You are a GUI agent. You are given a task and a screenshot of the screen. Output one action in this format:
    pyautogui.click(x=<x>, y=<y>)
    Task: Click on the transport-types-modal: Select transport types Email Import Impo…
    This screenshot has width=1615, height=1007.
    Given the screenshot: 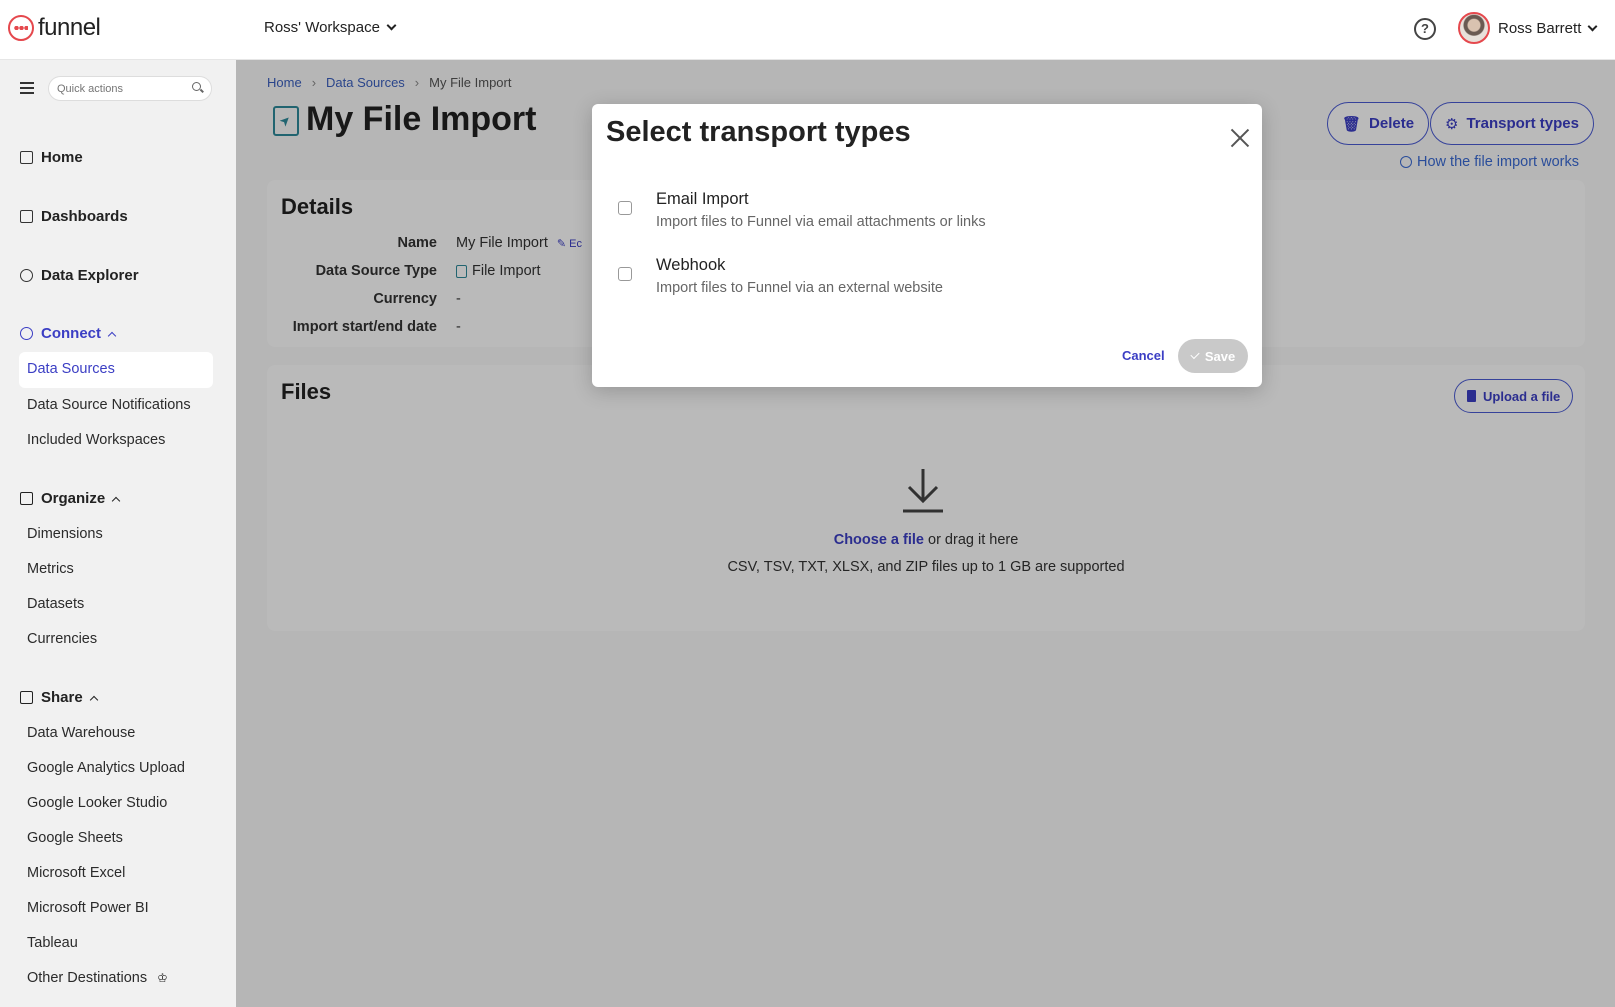 What is the action you would take?
    pyautogui.click(x=927, y=245)
    